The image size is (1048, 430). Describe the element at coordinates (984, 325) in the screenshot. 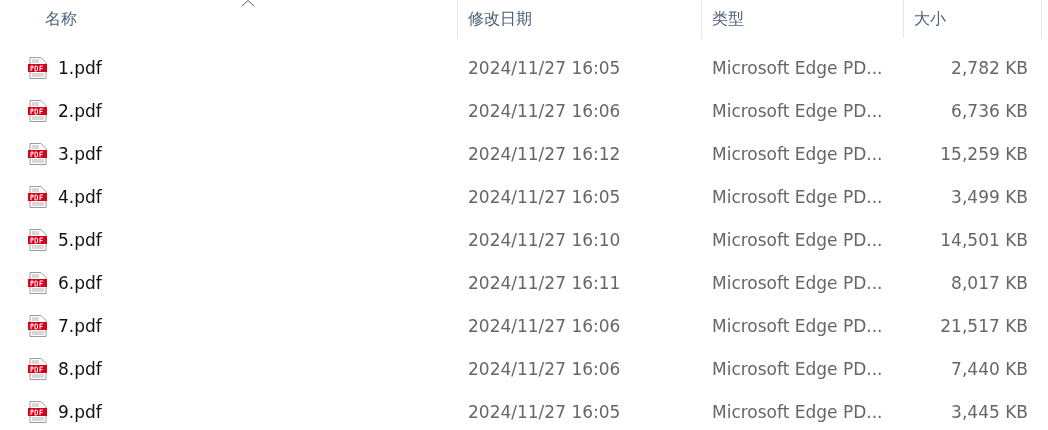

I see `file-size: 21,517 KB` at that location.